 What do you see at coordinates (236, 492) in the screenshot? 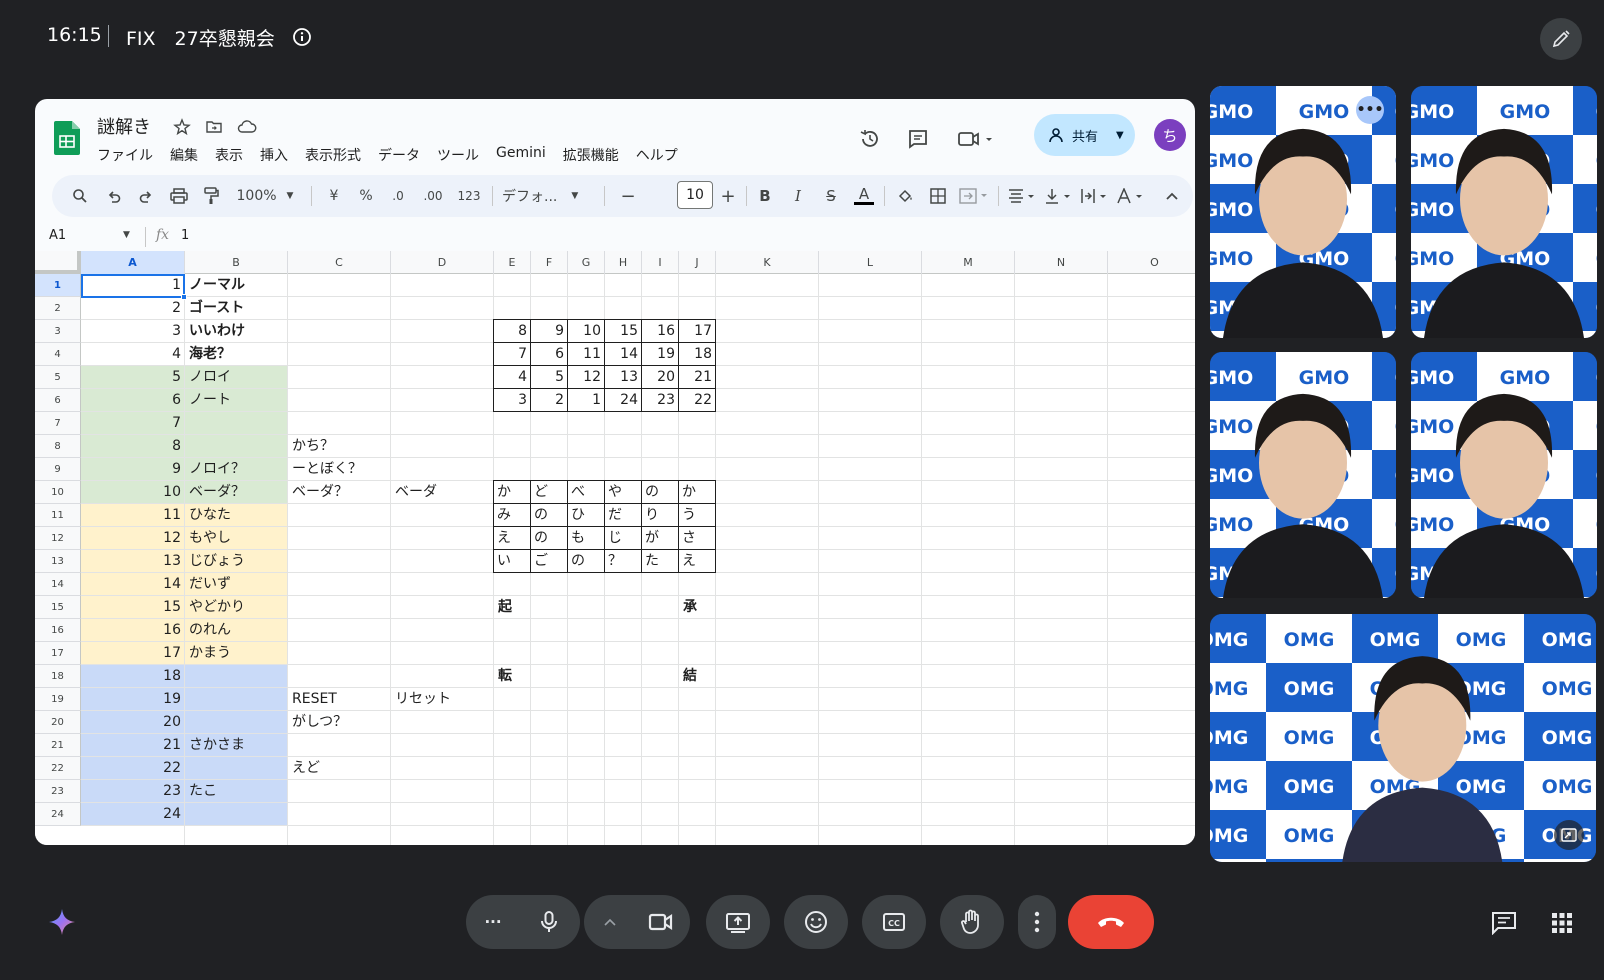
I see `cell-b10: ベーダ？` at bounding box center [236, 492].